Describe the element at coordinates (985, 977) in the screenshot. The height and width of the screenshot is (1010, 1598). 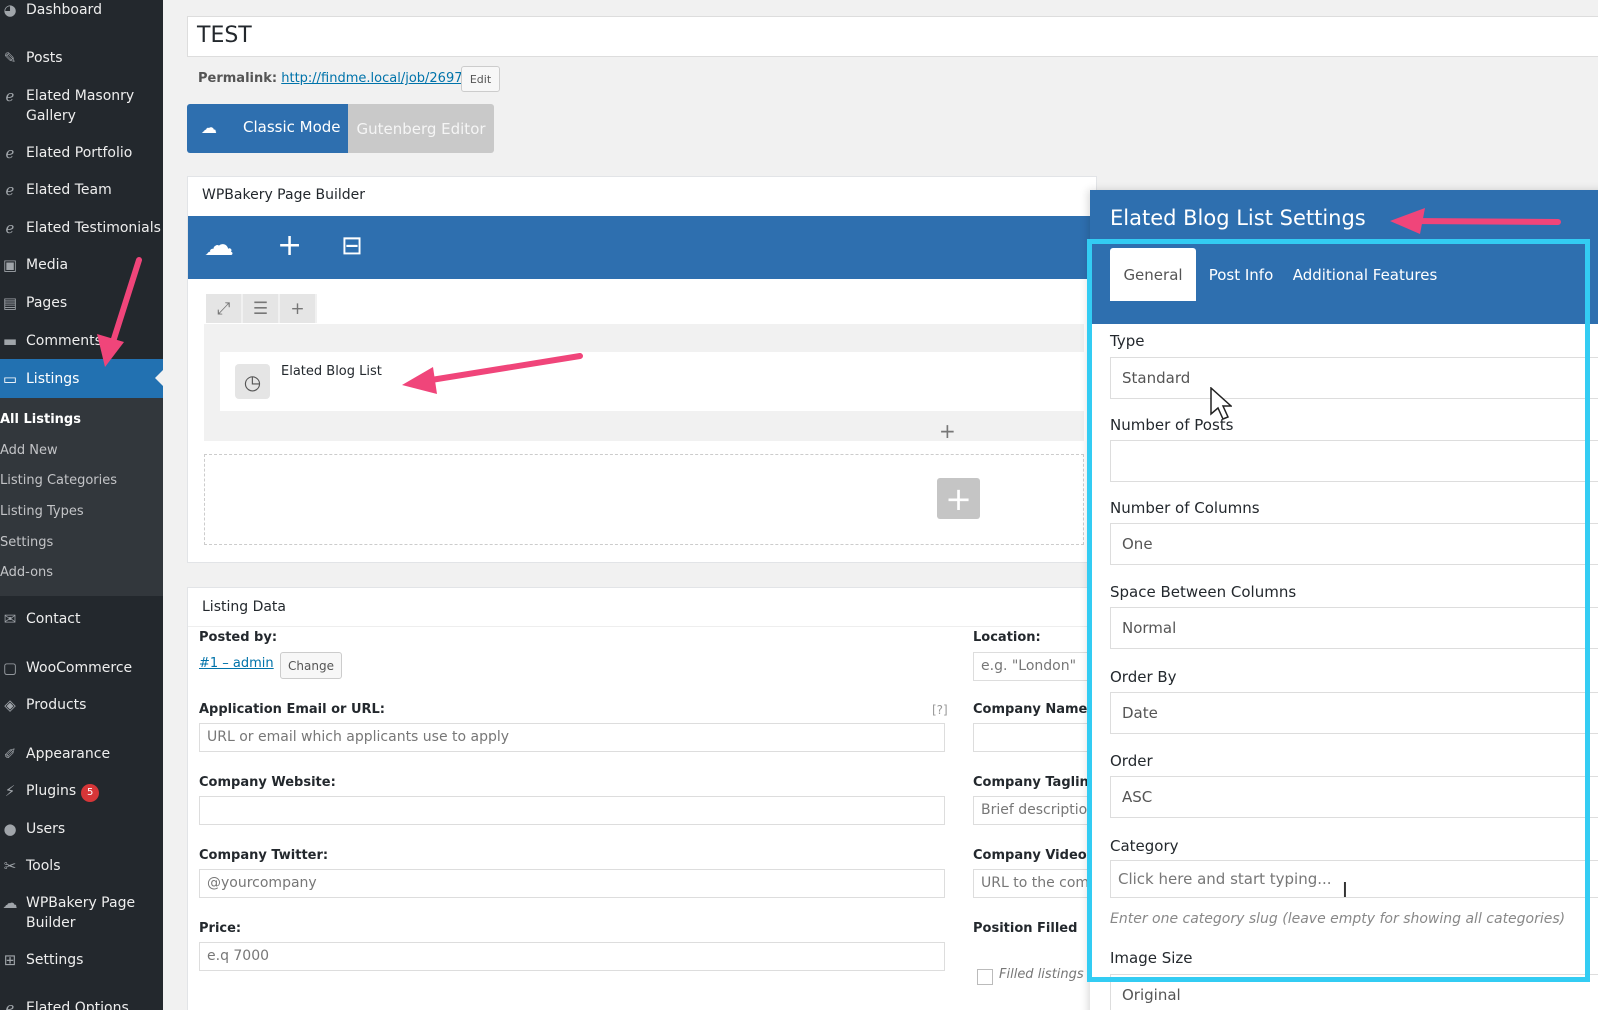
I see `position-filled-checkbox` at that location.